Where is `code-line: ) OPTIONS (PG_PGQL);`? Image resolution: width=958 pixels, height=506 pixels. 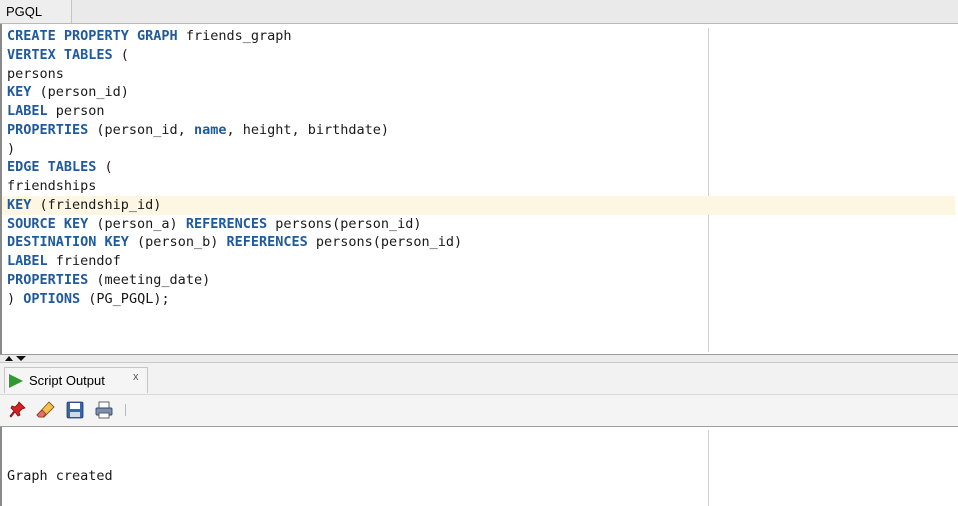
code-line: ) OPTIONS (PG_PGQL); is located at coordinates (234, 299).